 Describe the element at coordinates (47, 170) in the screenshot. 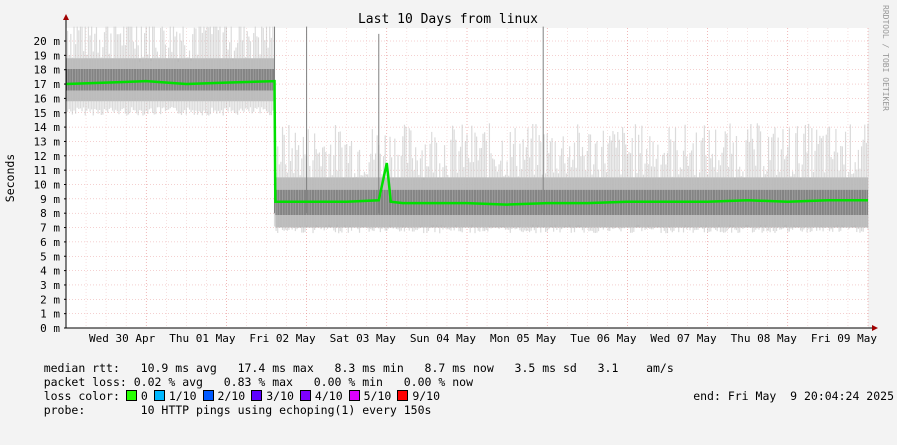

I see `y-tick-label: 11 m` at that location.